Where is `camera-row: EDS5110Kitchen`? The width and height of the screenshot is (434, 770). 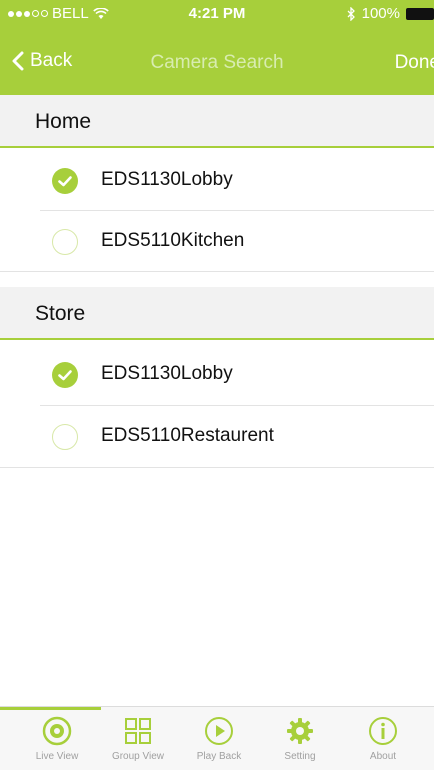 camera-row: EDS5110Kitchen is located at coordinates (217, 241).